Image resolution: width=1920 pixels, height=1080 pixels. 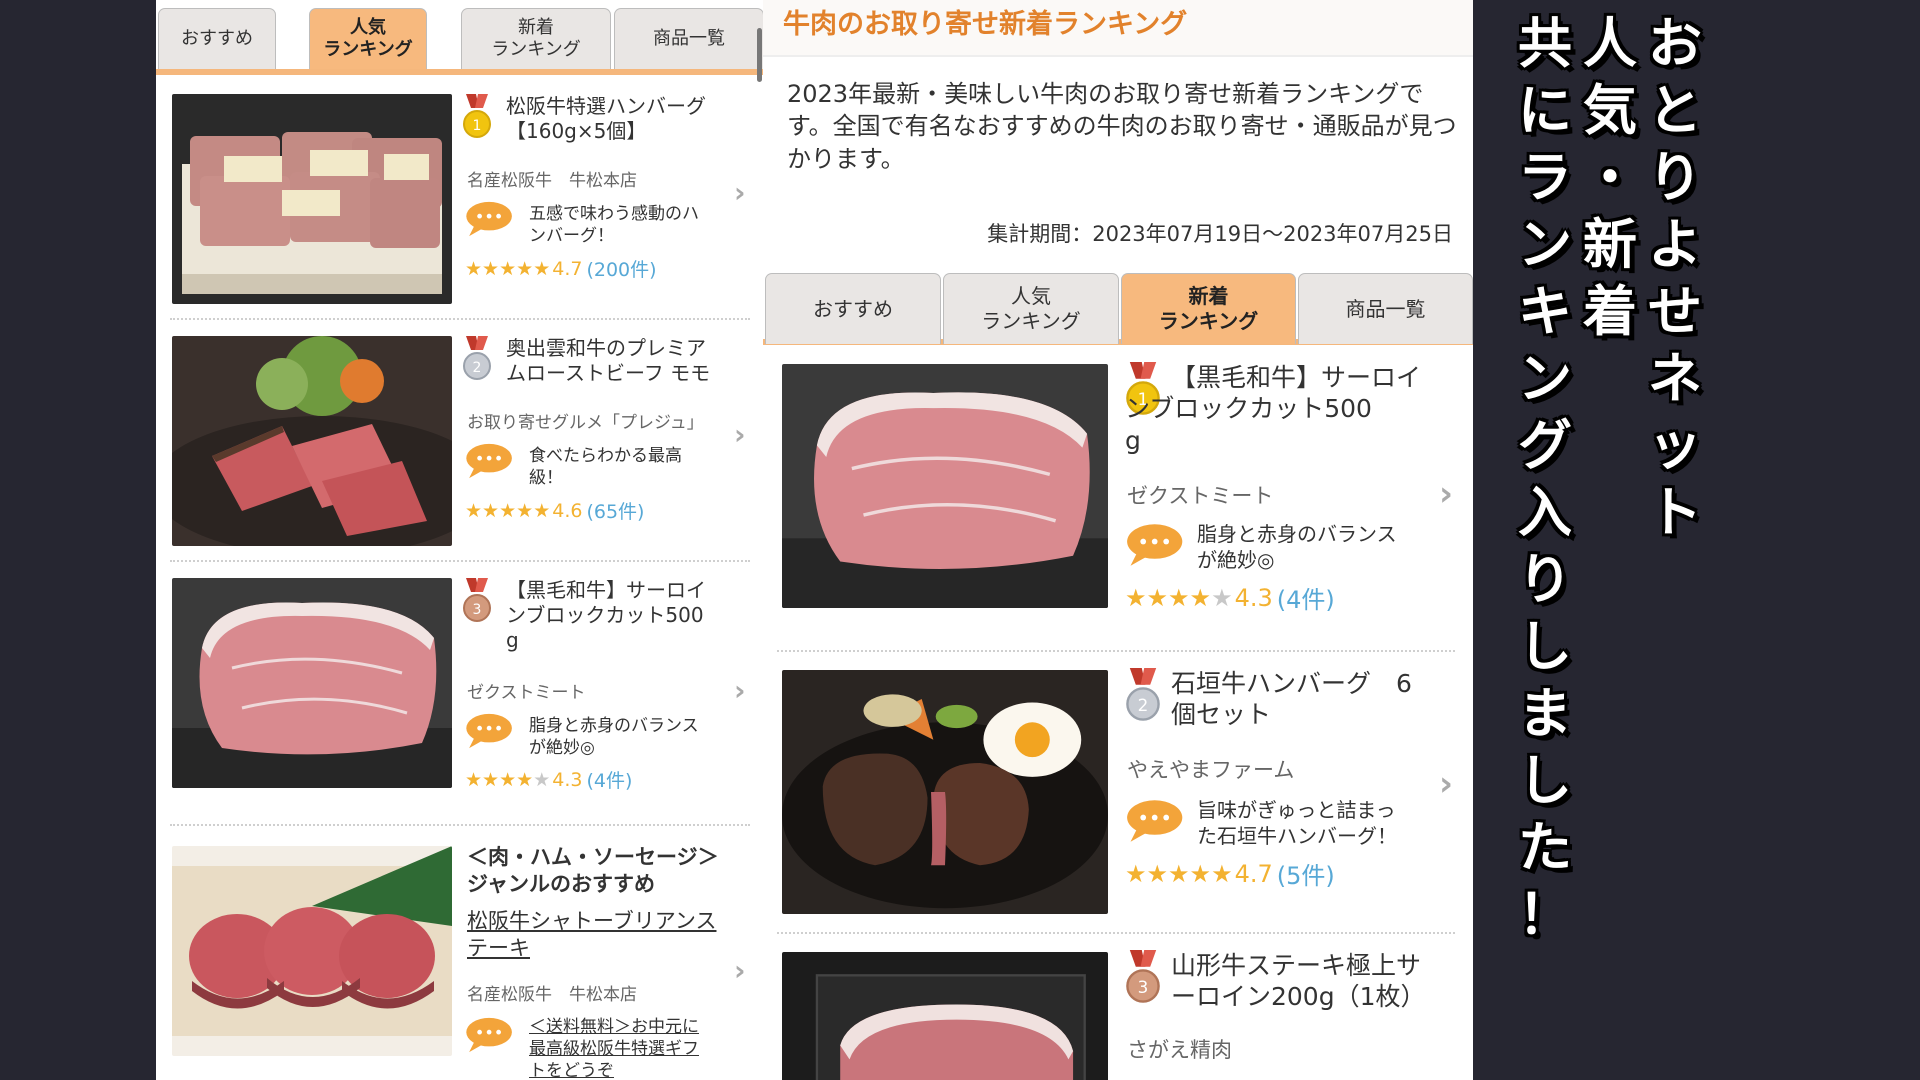 What do you see at coordinates (477, 126) in the screenshot?
I see `svg-text: 1` at bounding box center [477, 126].